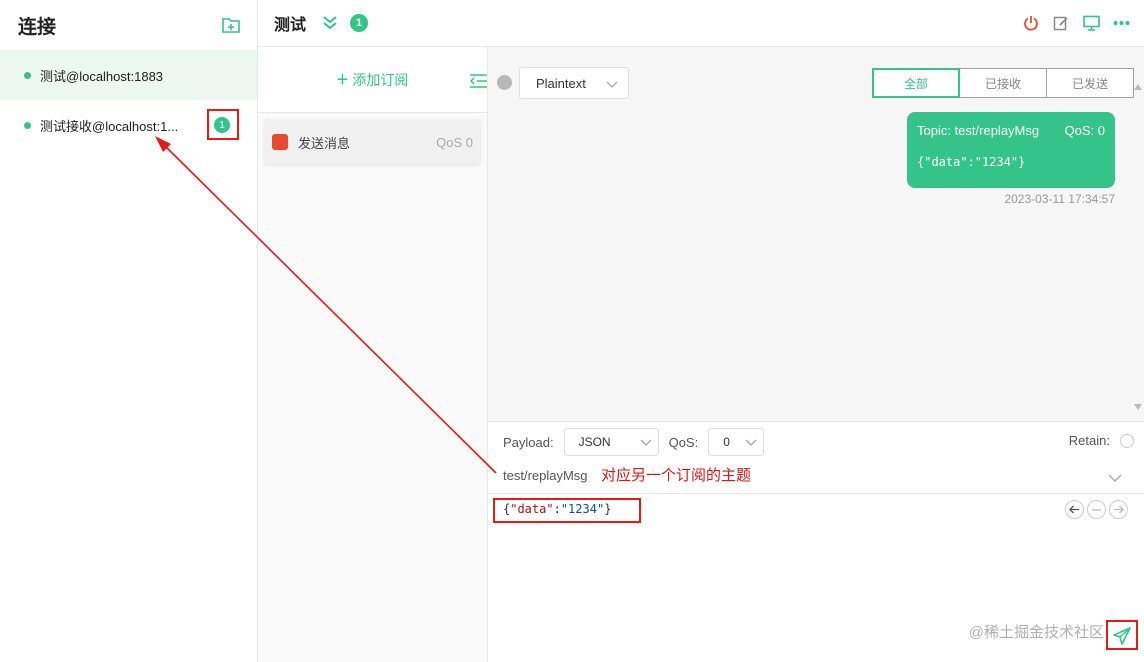 This screenshot has width=1144, height=662. What do you see at coordinates (1118, 509) in the screenshot?
I see `arrow-right-icon` at bounding box center [1118, 509].